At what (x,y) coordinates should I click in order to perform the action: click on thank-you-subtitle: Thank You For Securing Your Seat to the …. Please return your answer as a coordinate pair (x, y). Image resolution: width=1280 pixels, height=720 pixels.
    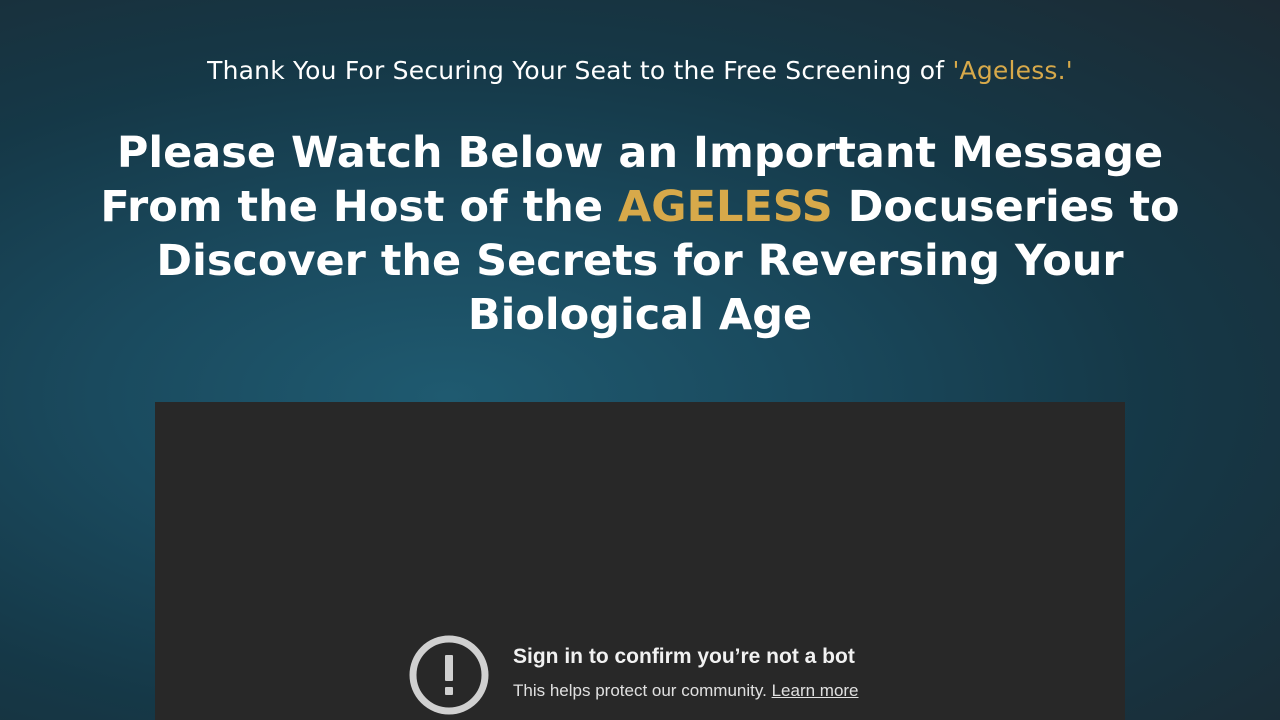
    Looking at the image, I should click on (640, 70).